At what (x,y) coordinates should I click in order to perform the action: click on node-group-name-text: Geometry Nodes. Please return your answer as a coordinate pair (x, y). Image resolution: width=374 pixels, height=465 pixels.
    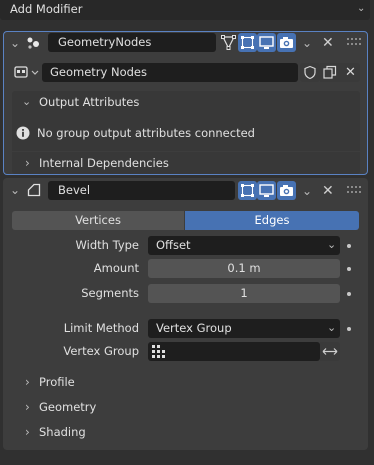
    Looking at the image, I should click on (99, 72).